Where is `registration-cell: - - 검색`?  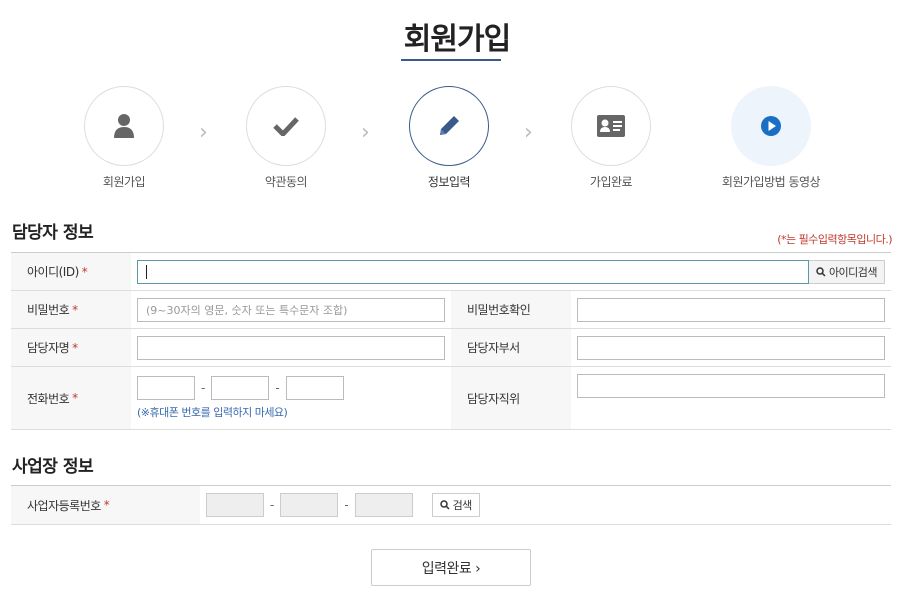 registration-cell: - - 검색 is located at coordinates (545, 505).